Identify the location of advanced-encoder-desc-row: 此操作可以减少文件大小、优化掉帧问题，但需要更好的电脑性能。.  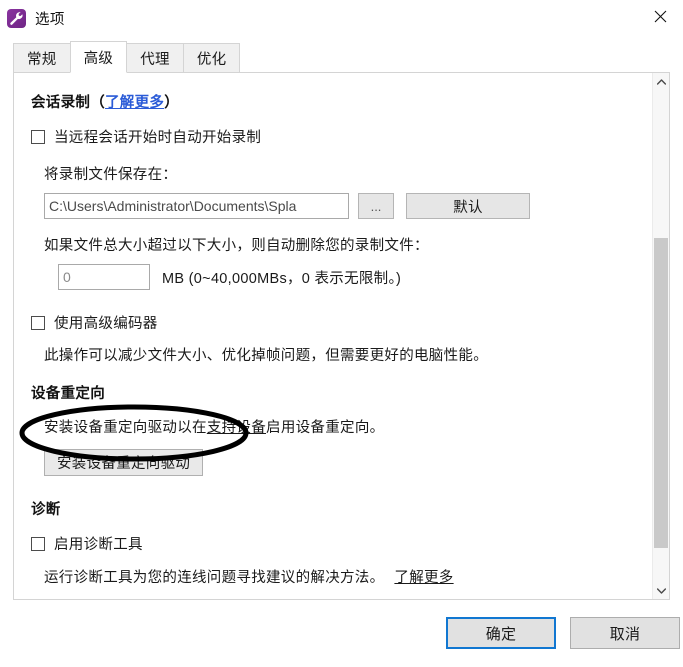
(344, 354).